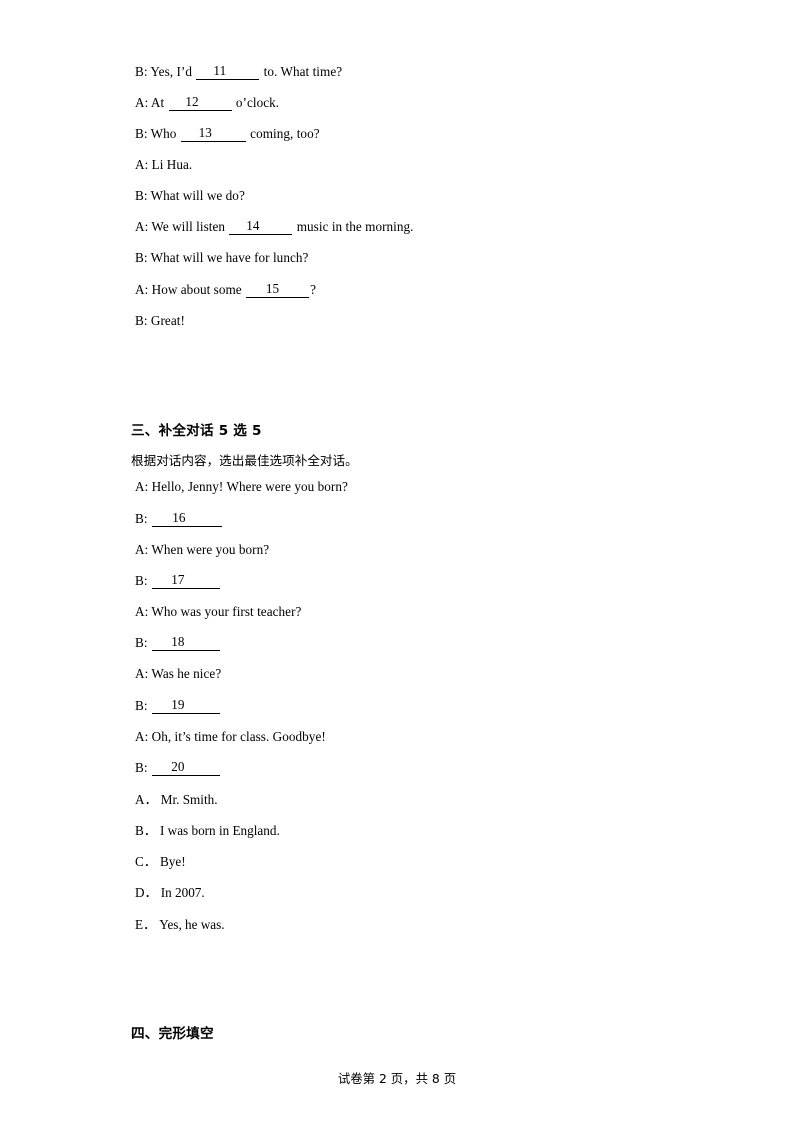  I want to click on dialogue-prefix: A: When were you born?, so click(202, 549).